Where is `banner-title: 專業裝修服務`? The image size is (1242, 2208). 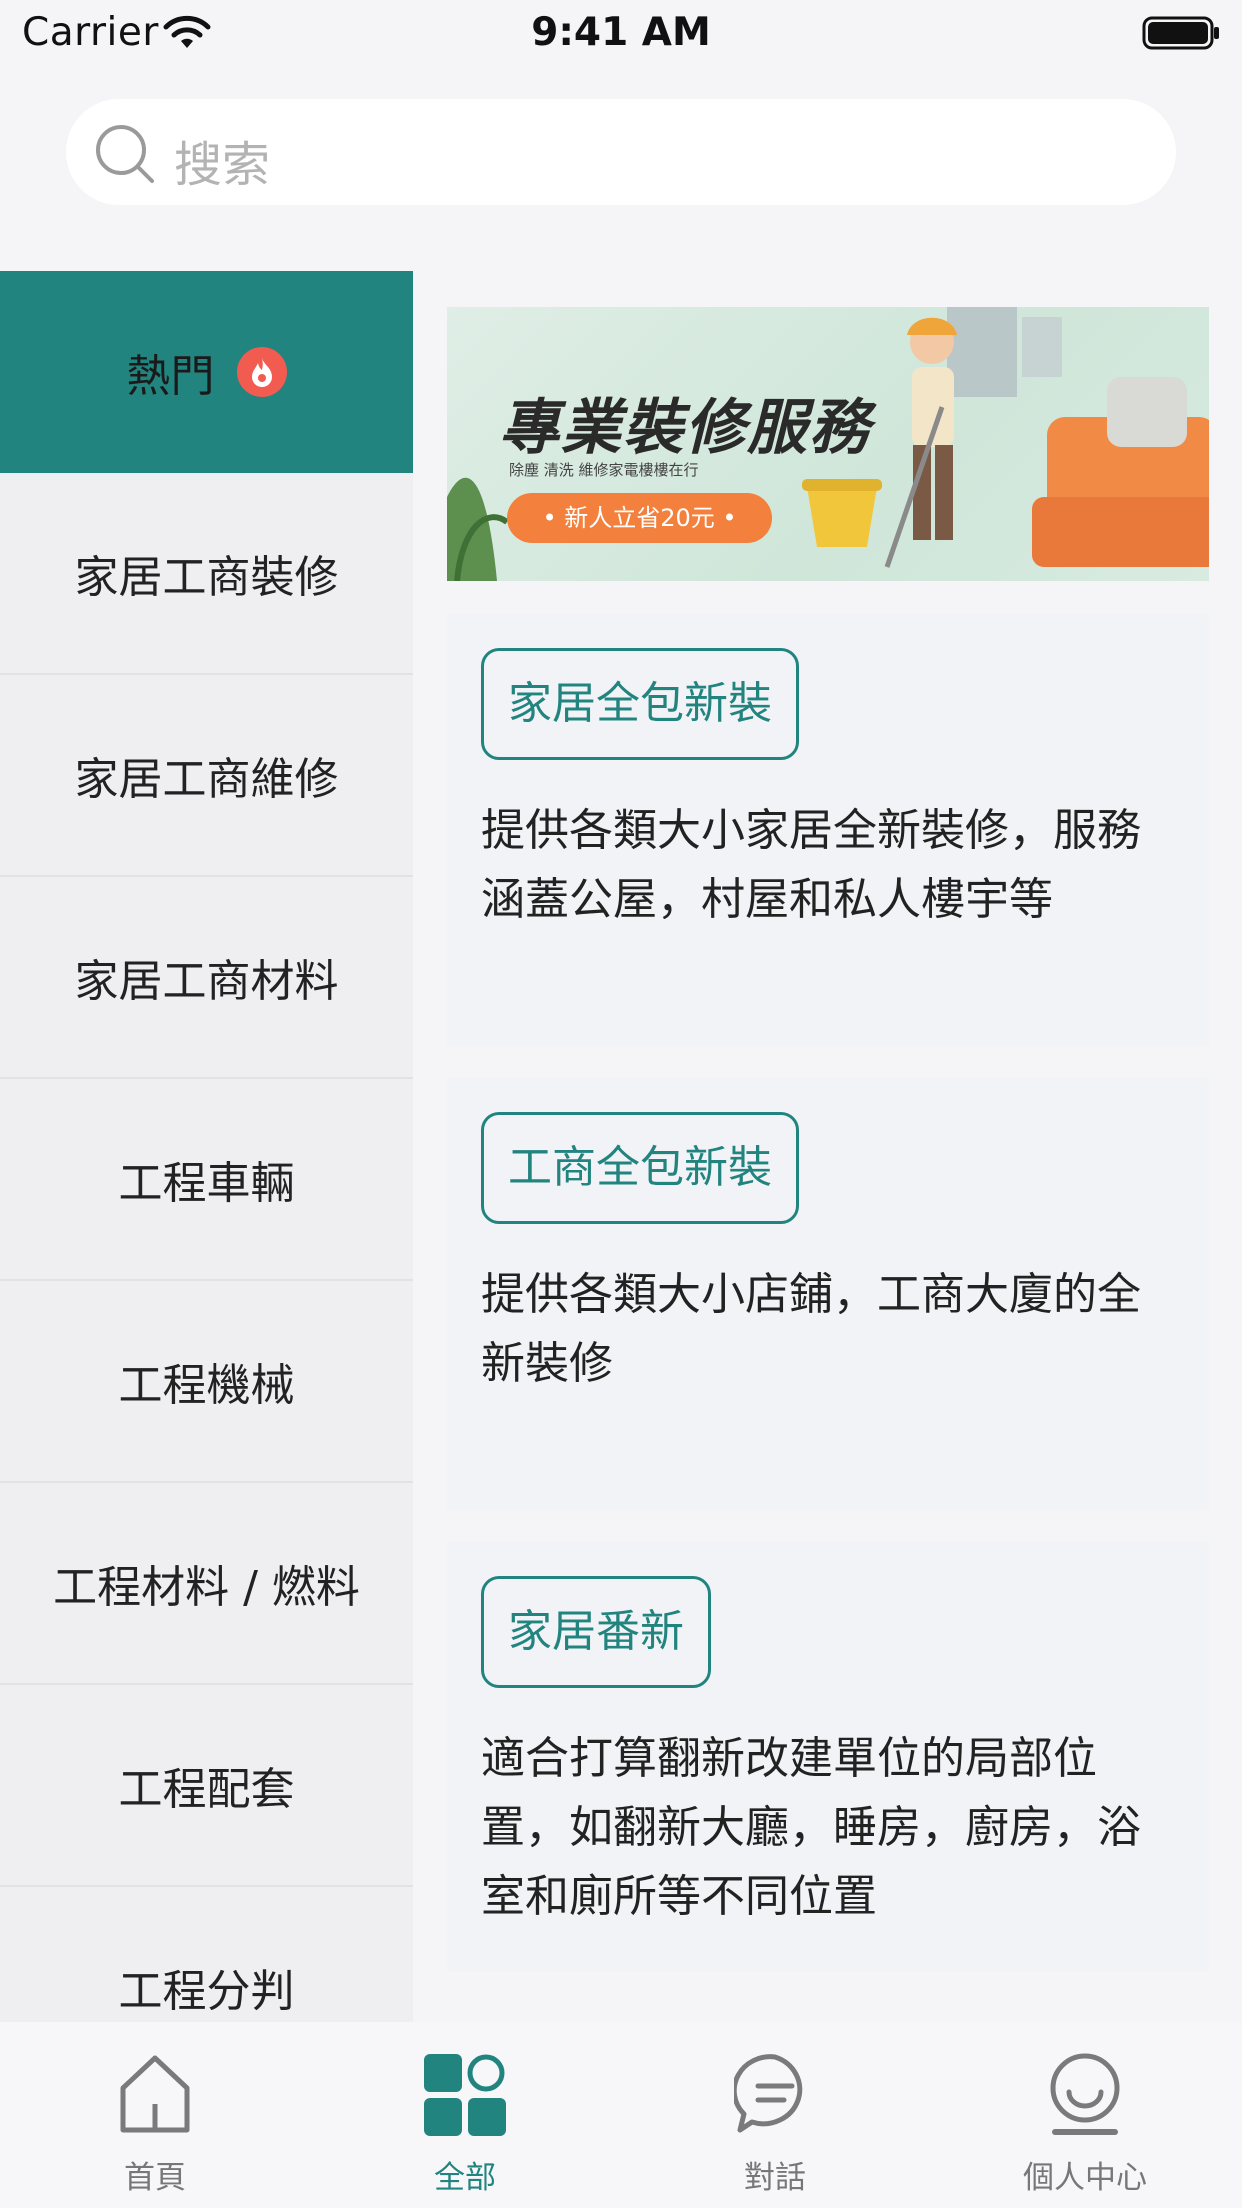
banner-title: 專業裝修服務 is located at coordinates (685, 428).